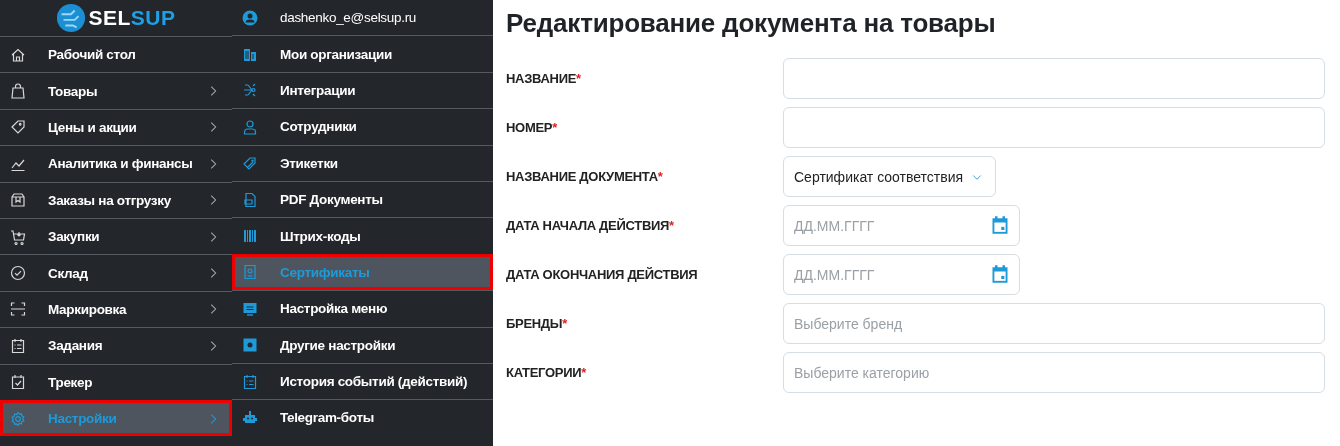 The width and height of the screenshot is (1340, 446). I want to click on cart-icon, so click(18, 236).